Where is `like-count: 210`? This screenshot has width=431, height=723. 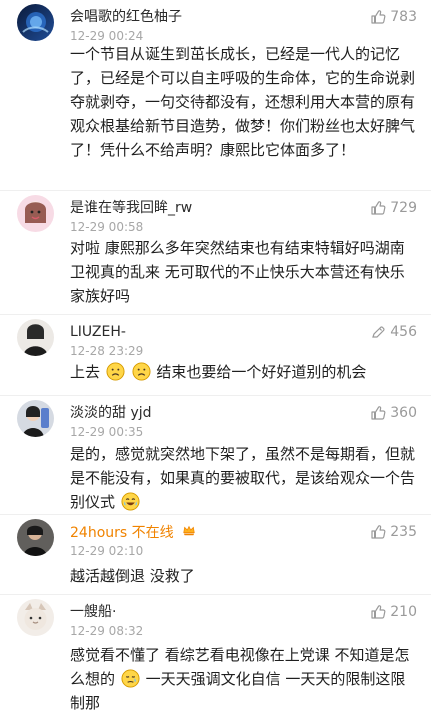 like-count: 210 is located at coordinates (403, 612).